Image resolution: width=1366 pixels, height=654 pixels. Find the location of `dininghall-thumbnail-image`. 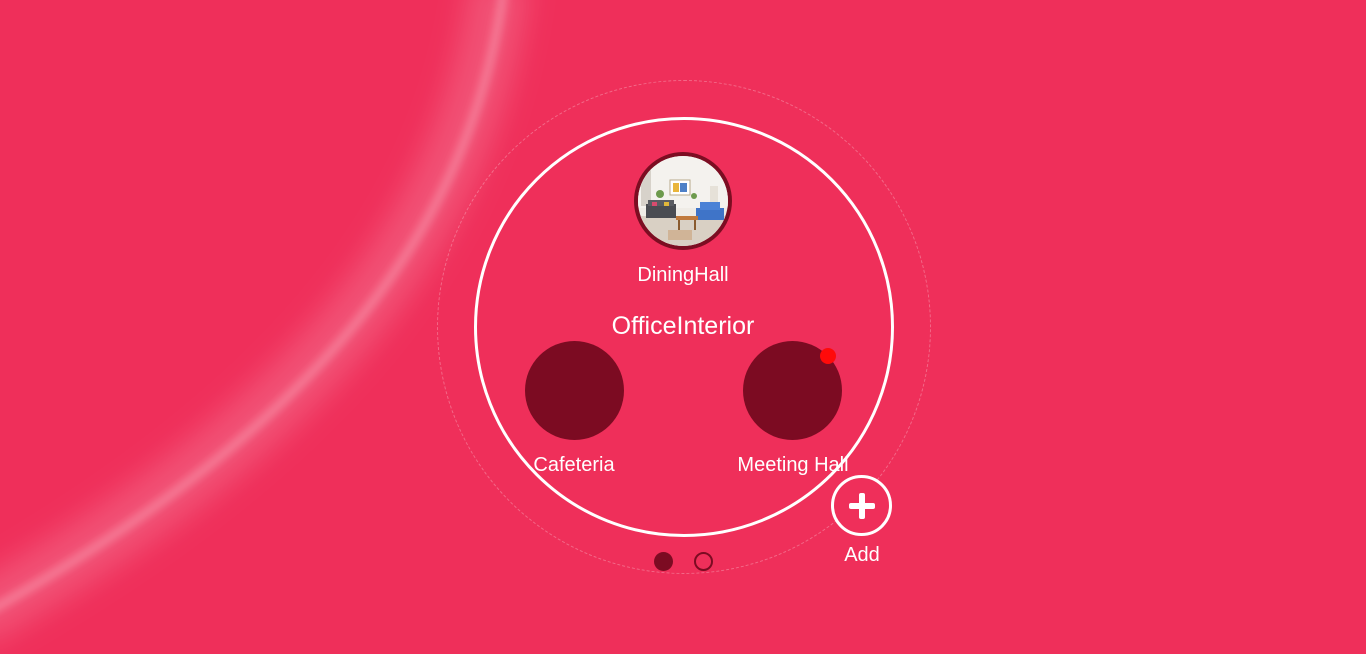

dininghall-thumbnail-image is located at coordinates (683, 201).